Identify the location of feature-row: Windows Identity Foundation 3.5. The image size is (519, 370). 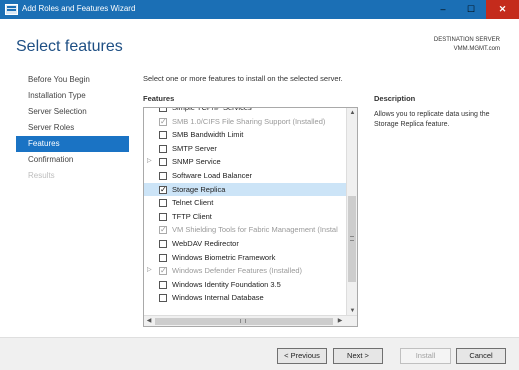
(245, 285).